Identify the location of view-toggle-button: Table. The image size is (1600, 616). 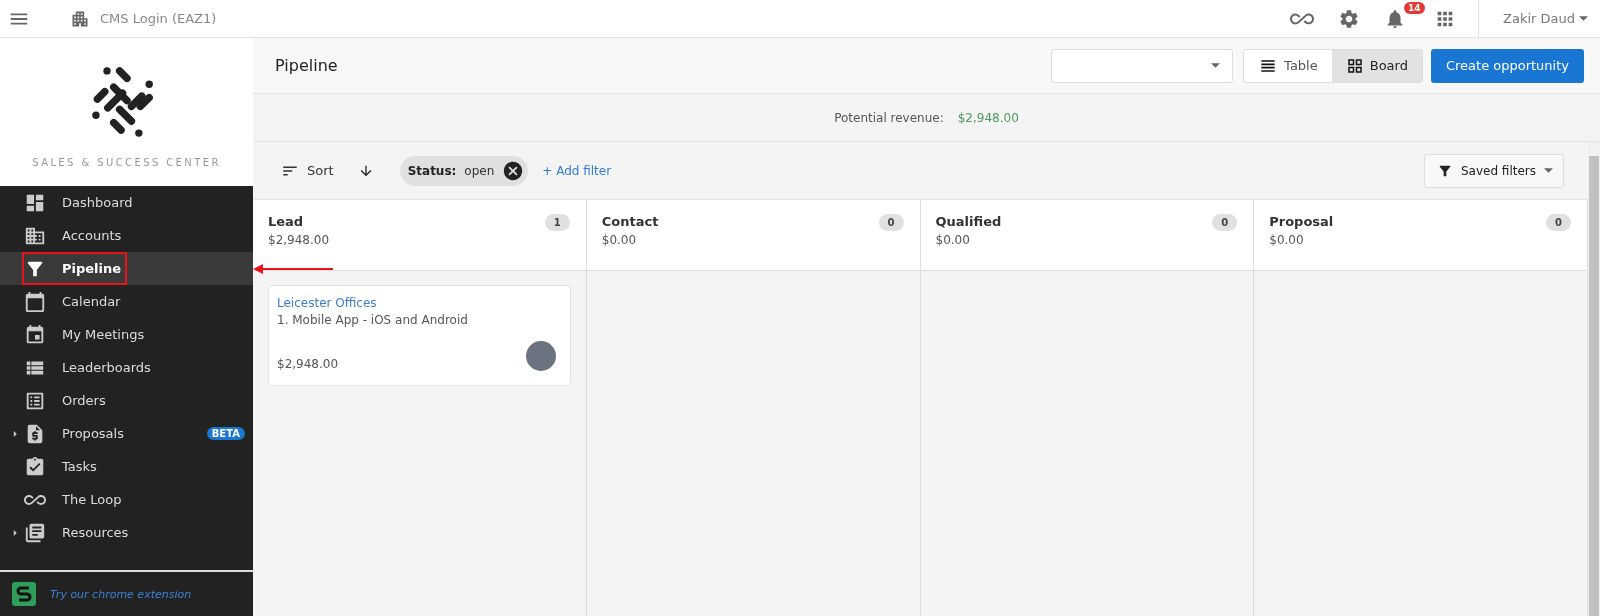
(1288, 65).